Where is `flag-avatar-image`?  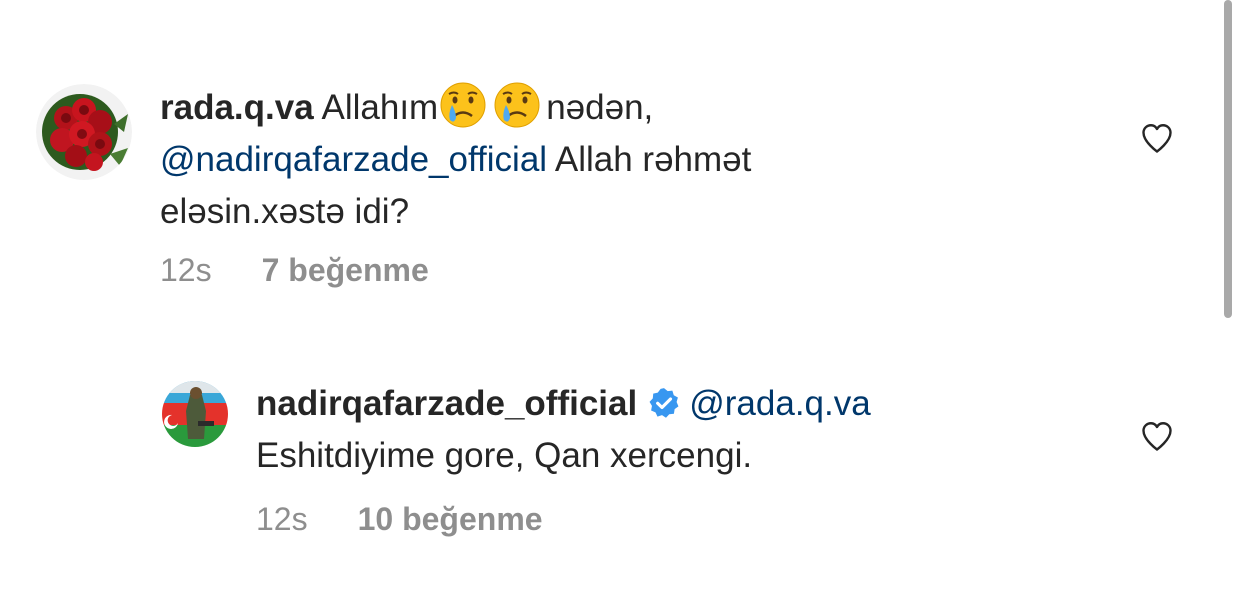
flag-avatar-image is located at coordinates (195, 414).